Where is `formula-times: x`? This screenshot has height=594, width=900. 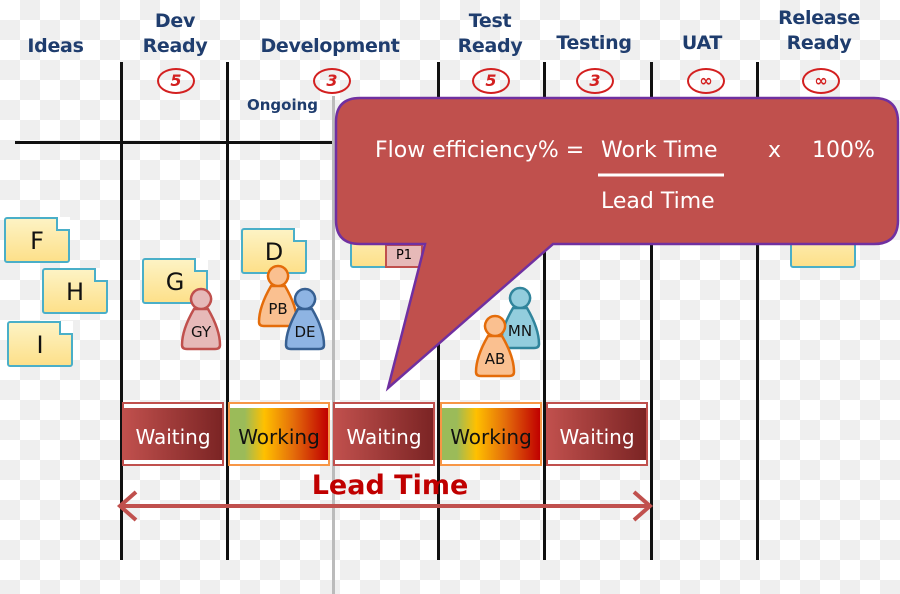
formula-times: x is located at coordinates (775, 150).